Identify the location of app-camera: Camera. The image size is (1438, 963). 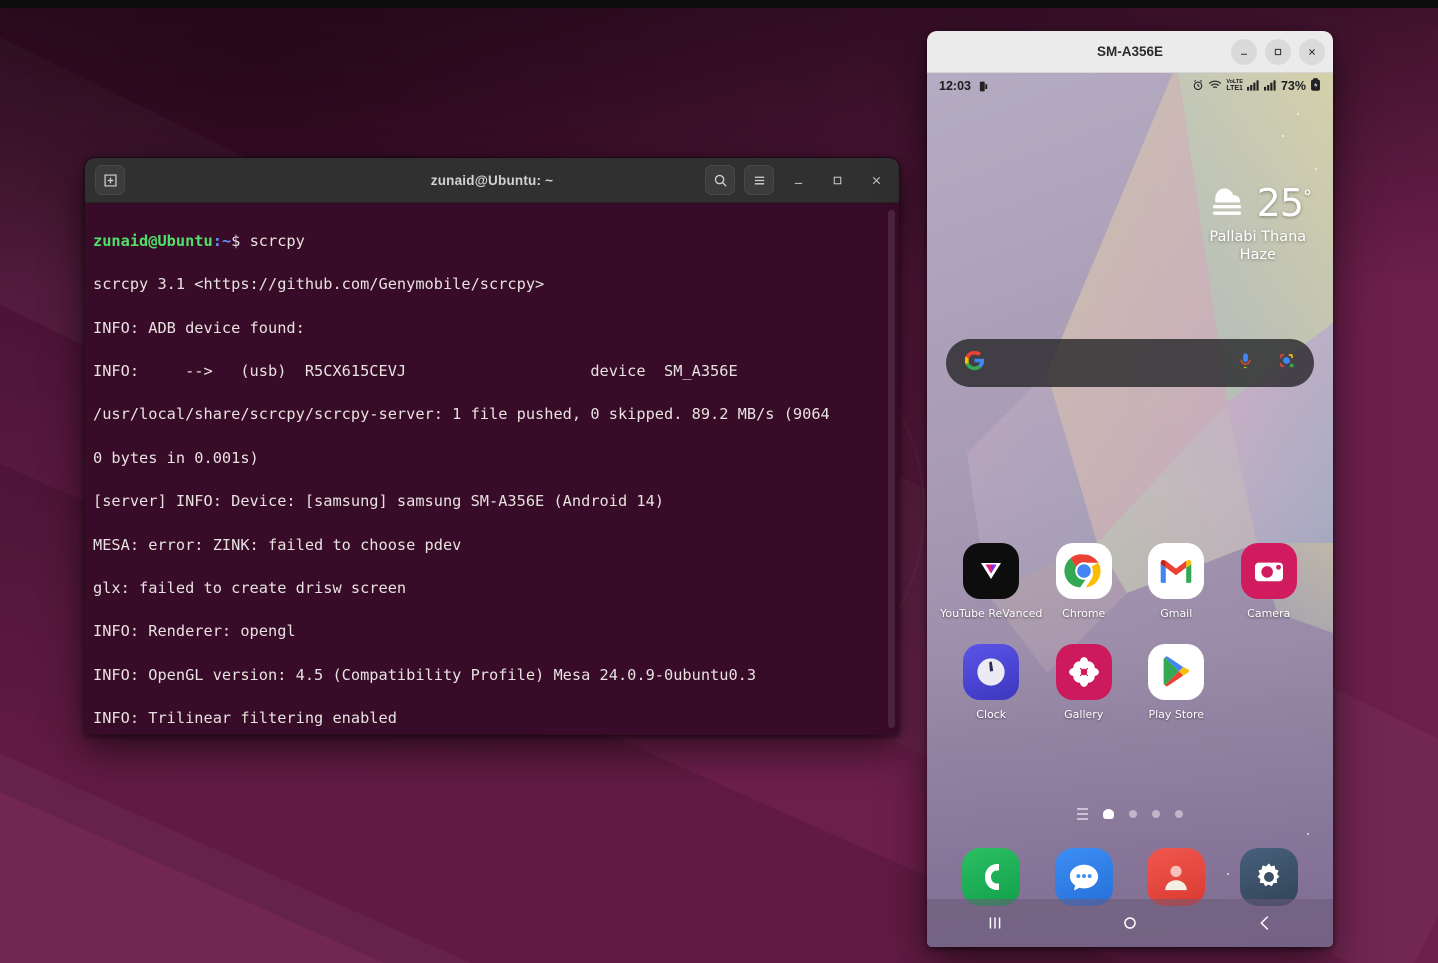
(1269, 581).